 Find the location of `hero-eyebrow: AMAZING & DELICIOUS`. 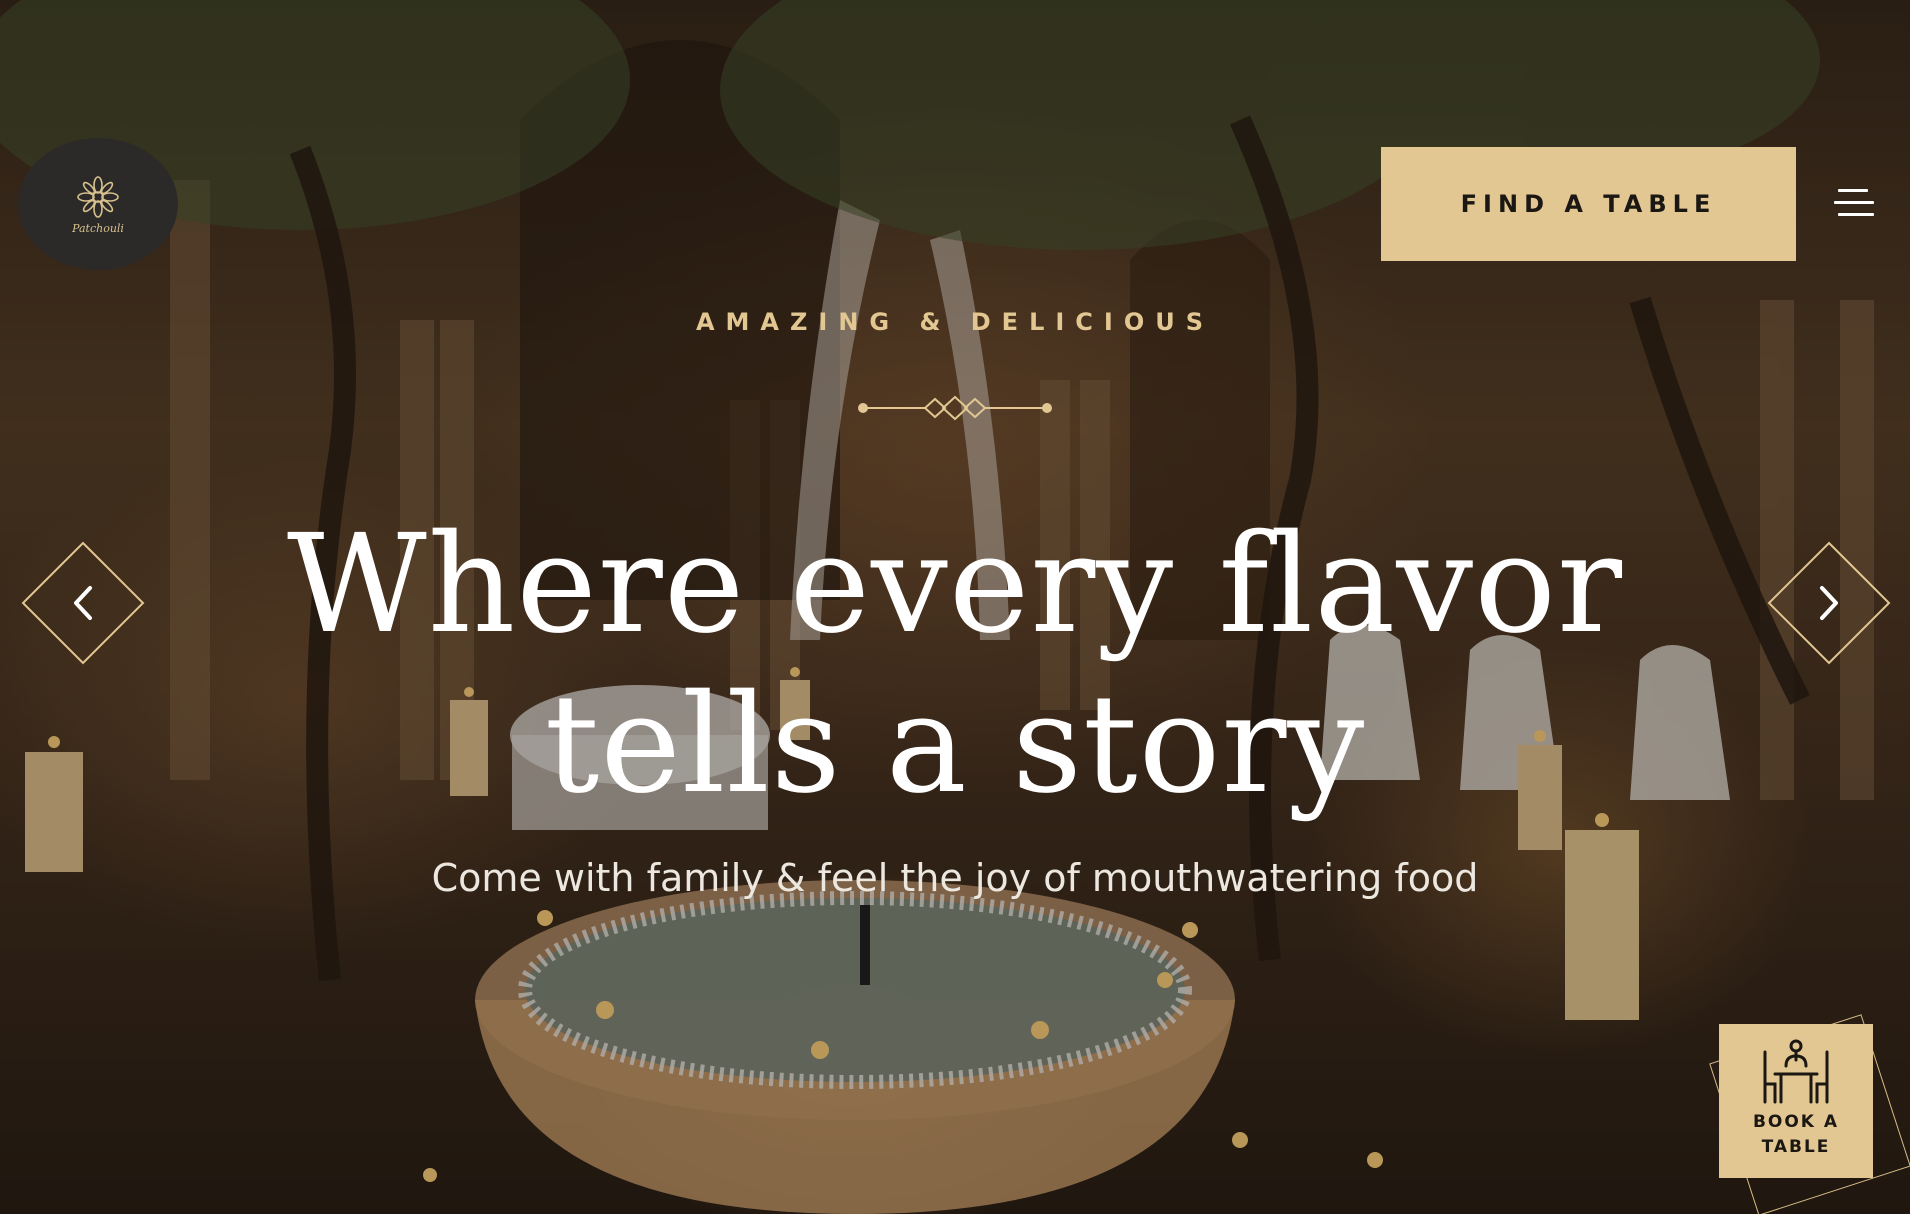

hero-eyebrow: AMAZING & DELICIOUS is located at coordinates (955, 322).